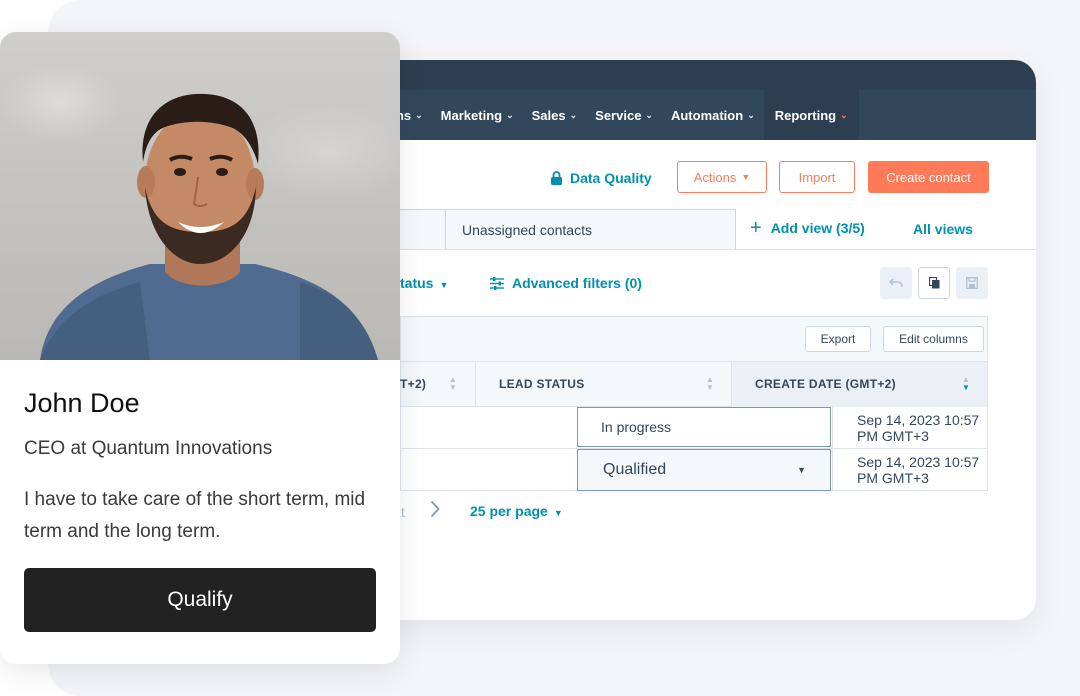 Image resolution: width=1080 pixels, height=696 pixels. Describe the element at coordinates (624, 115) in the screenshot. I see `nav-item-service: Service ⌄` at that location.